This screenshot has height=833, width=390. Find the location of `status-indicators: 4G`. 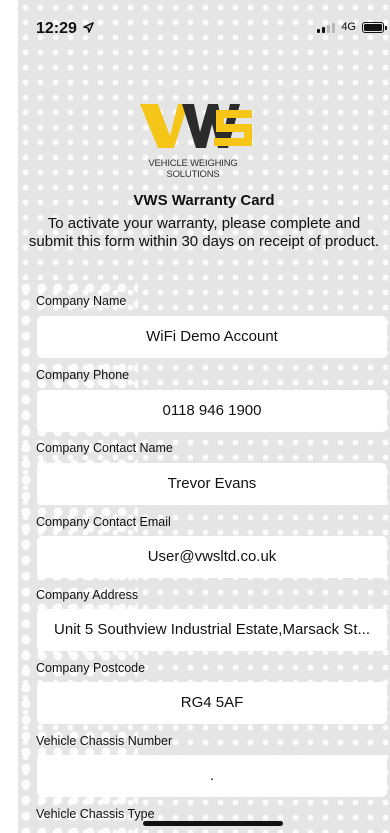

status-indicators: 4G is located at coordinates (352, 27).